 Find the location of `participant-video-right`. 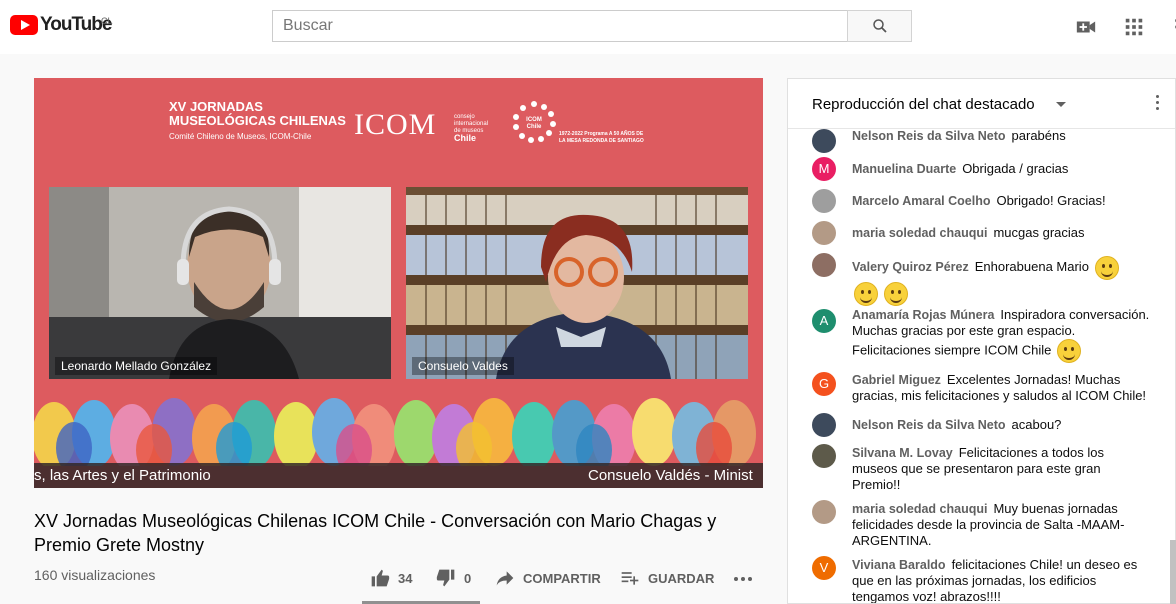

participant-video-right is located at coordinates (577, 283).